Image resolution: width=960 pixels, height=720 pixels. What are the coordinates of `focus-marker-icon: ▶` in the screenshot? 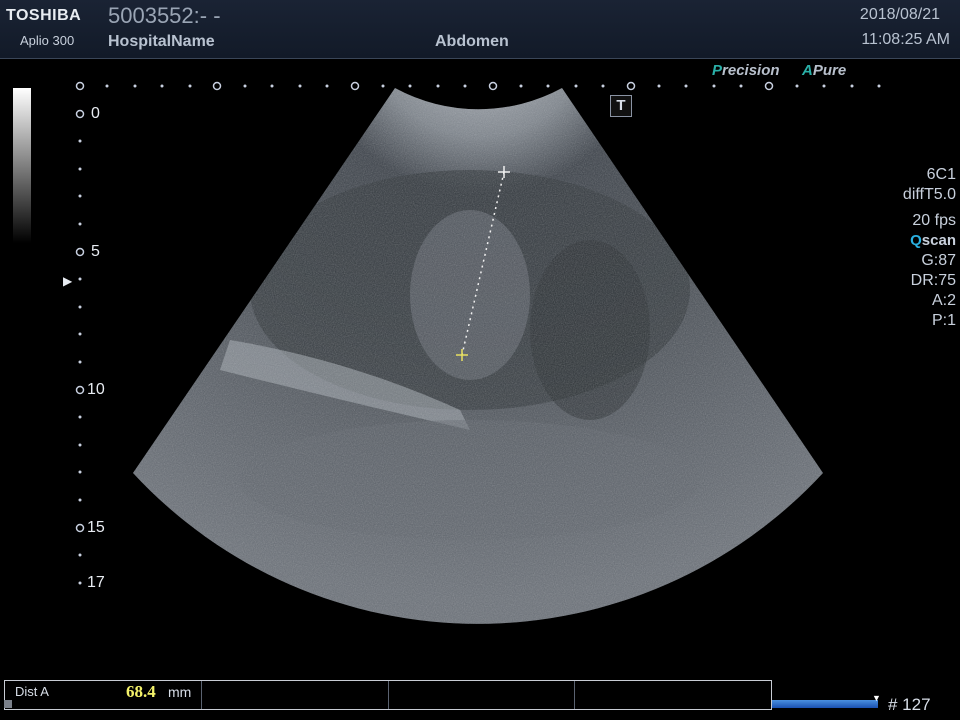 It's located at (68, 281).